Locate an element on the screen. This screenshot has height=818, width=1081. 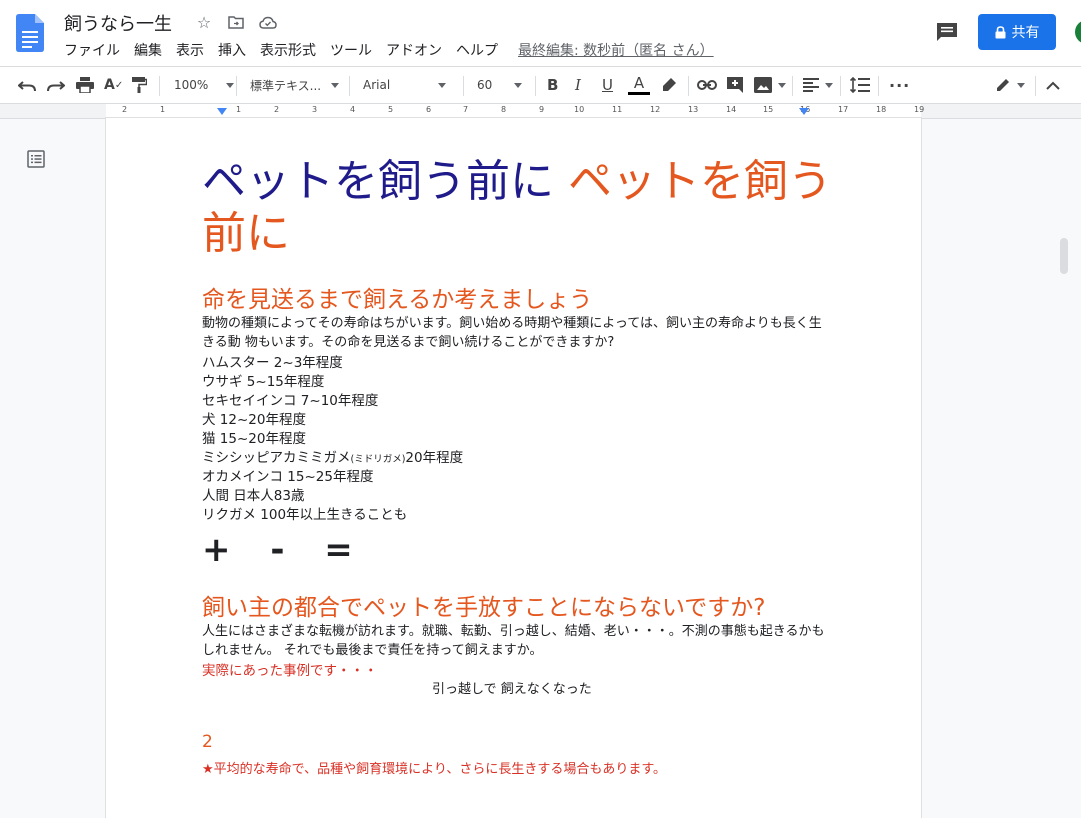
right-indent-marker is located at coordinates (804, 111).